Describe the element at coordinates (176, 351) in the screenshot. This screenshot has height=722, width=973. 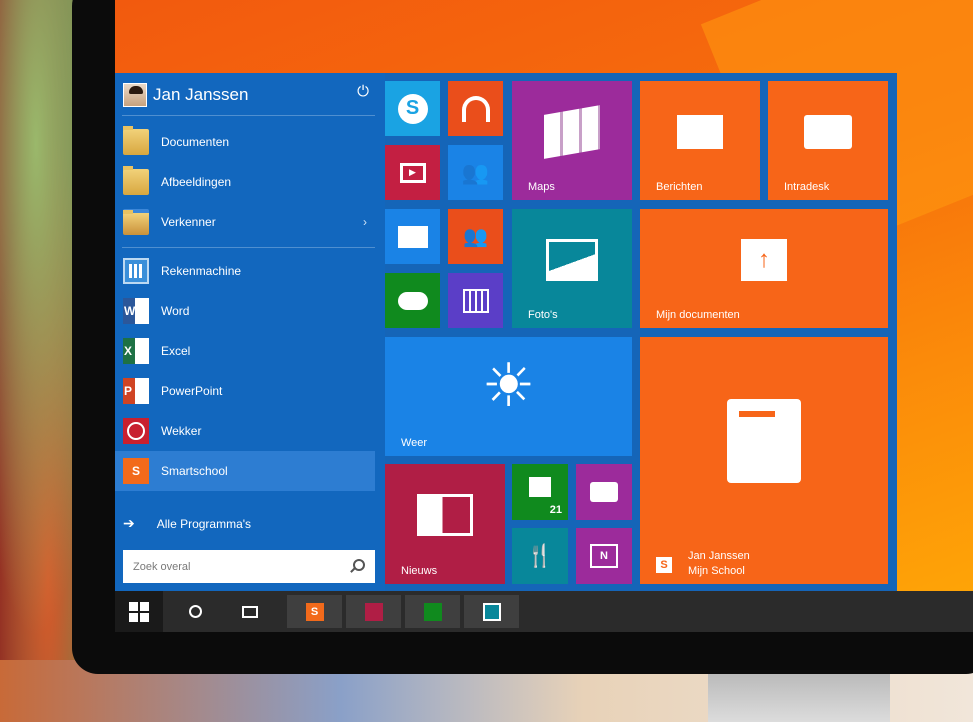
I see `menu-item-label: Excel` at that location.